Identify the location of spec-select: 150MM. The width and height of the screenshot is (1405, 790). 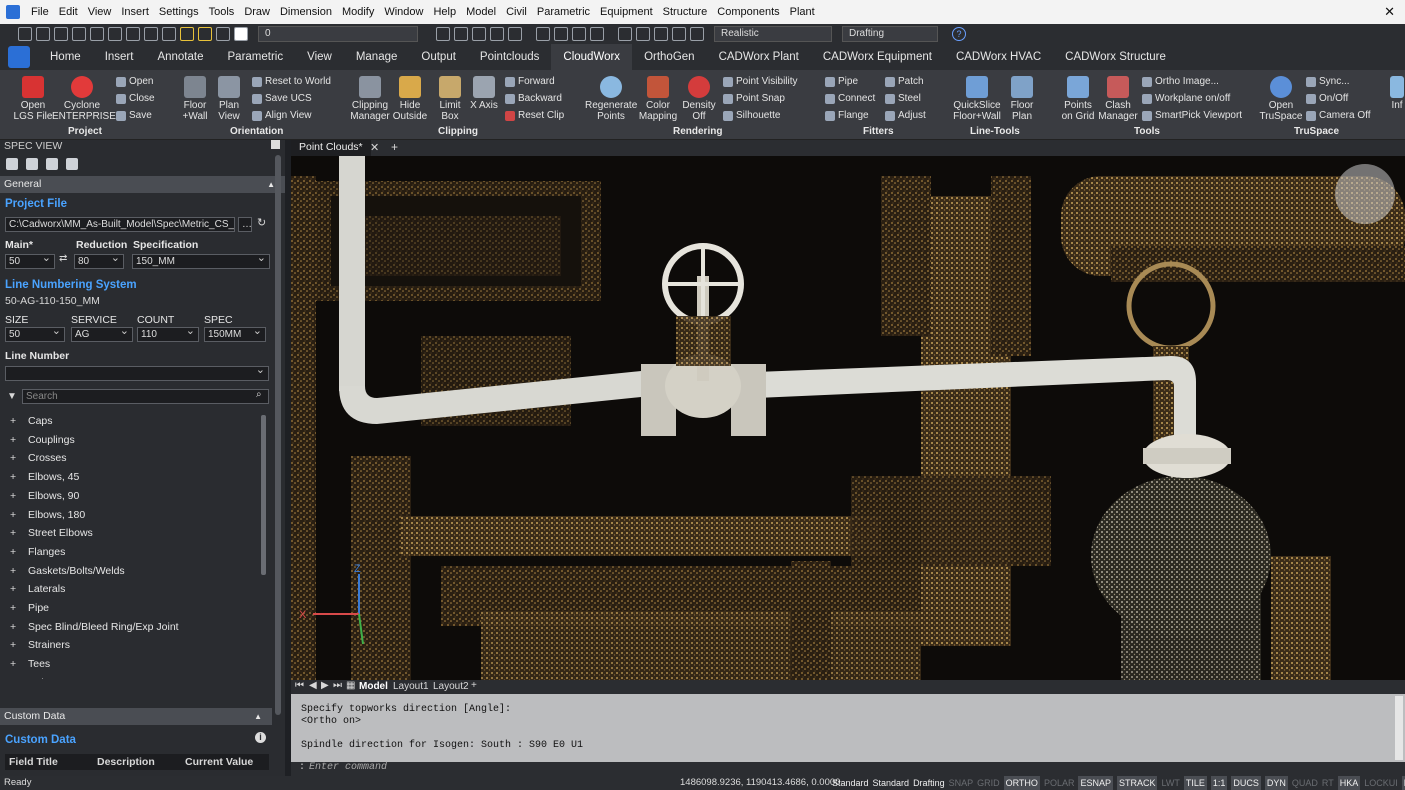
(235, 333).